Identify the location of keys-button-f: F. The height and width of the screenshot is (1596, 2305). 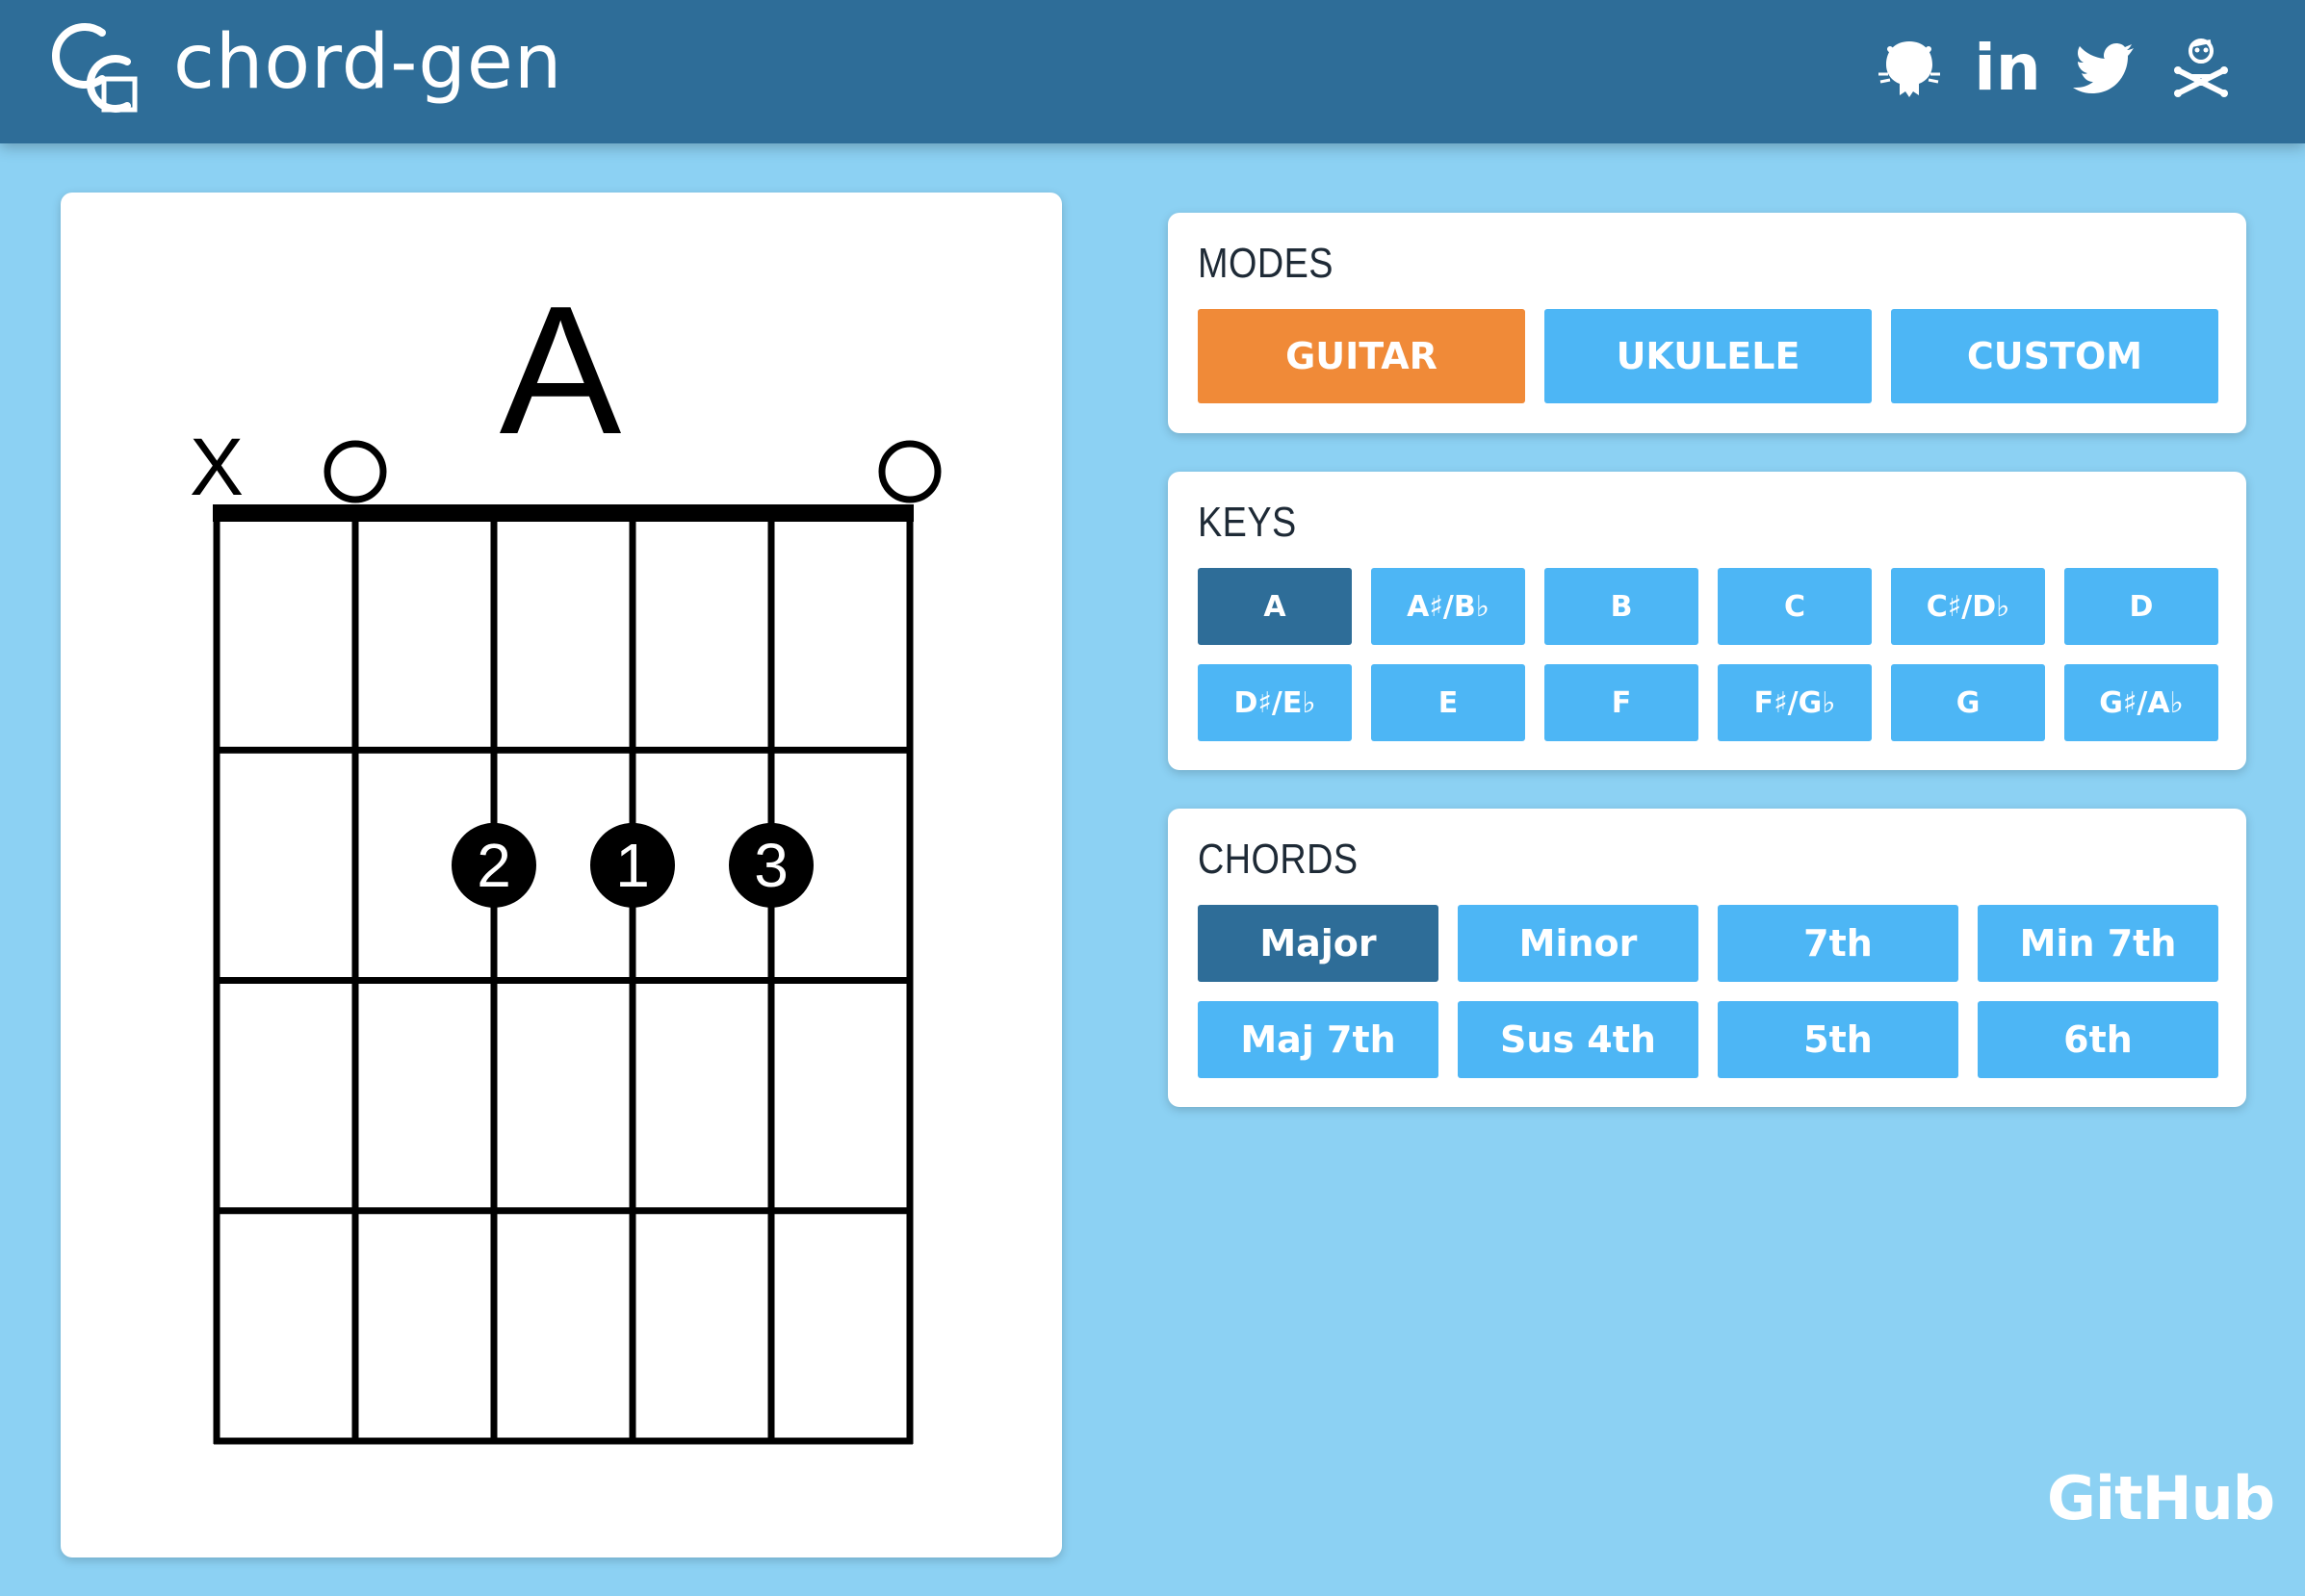
(1621, 702).